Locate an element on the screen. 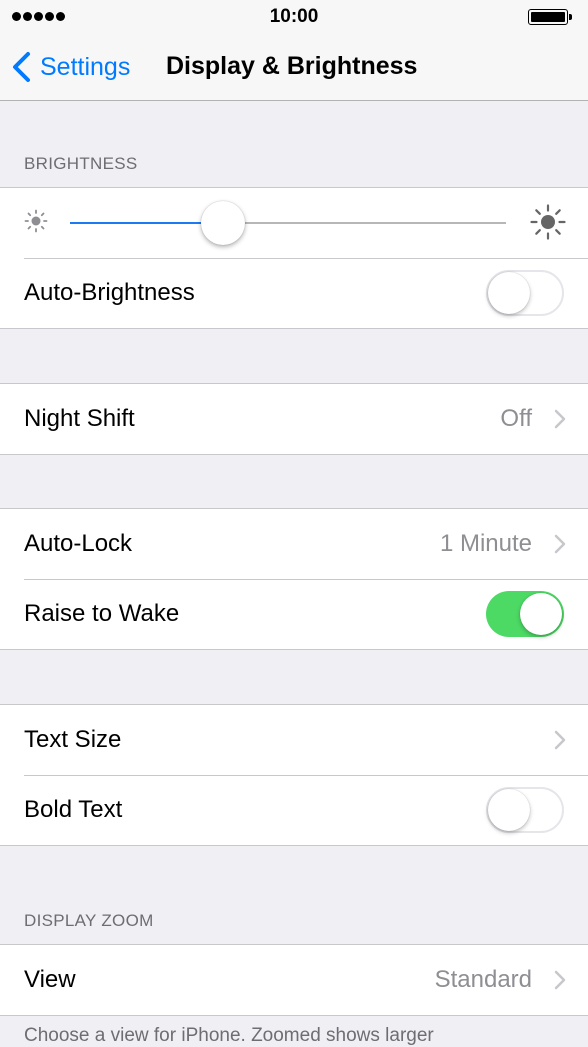 Image resolution: width=588 pixels, height=1047 pixels. auto-lock-label: Auto-Lock is located at coordinates (78, 543).